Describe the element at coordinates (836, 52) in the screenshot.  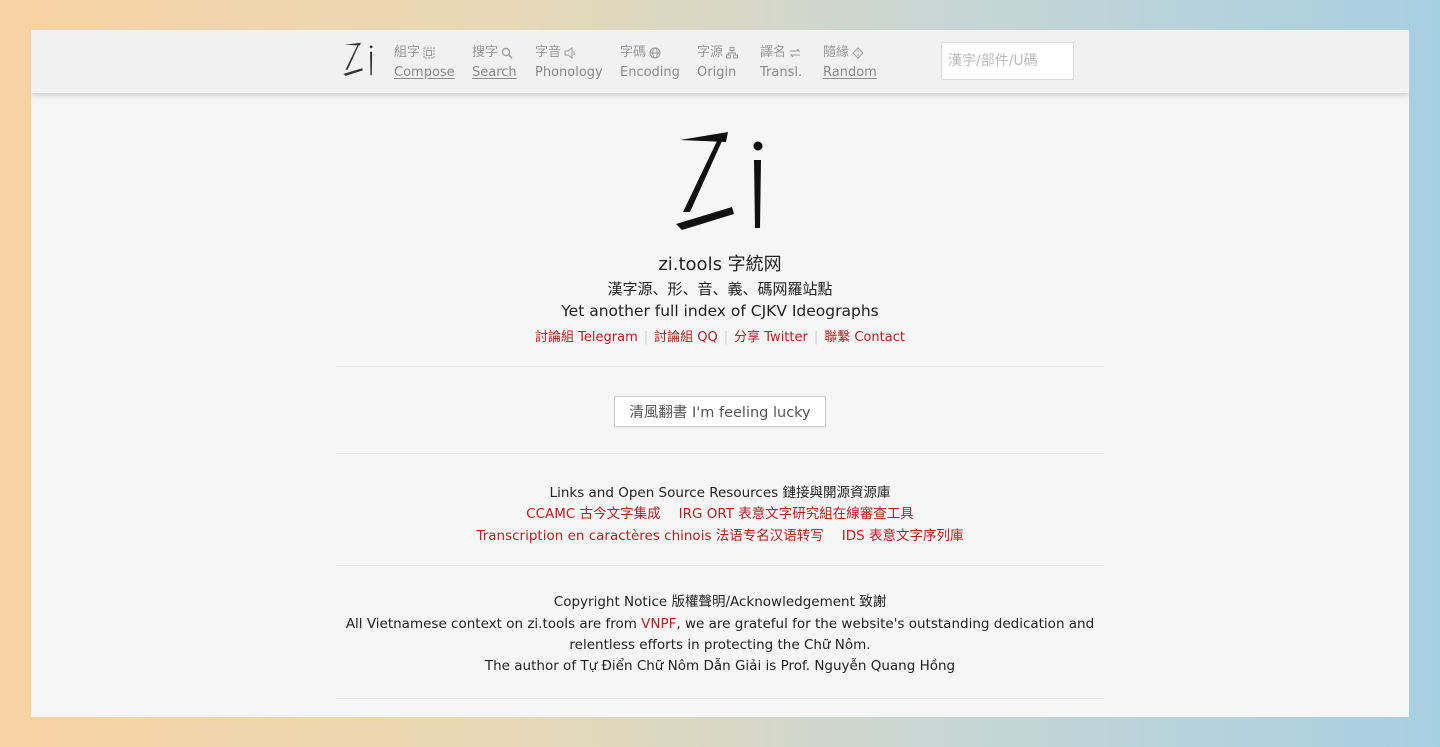
I see `nav-random-zh: 隨緣` at that location.